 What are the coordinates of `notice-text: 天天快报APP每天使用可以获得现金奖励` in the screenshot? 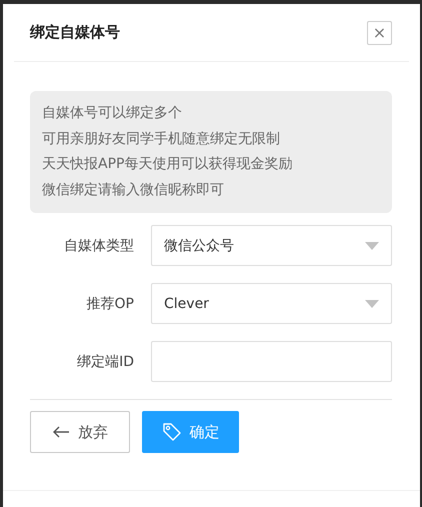 It's located at (168, 164).